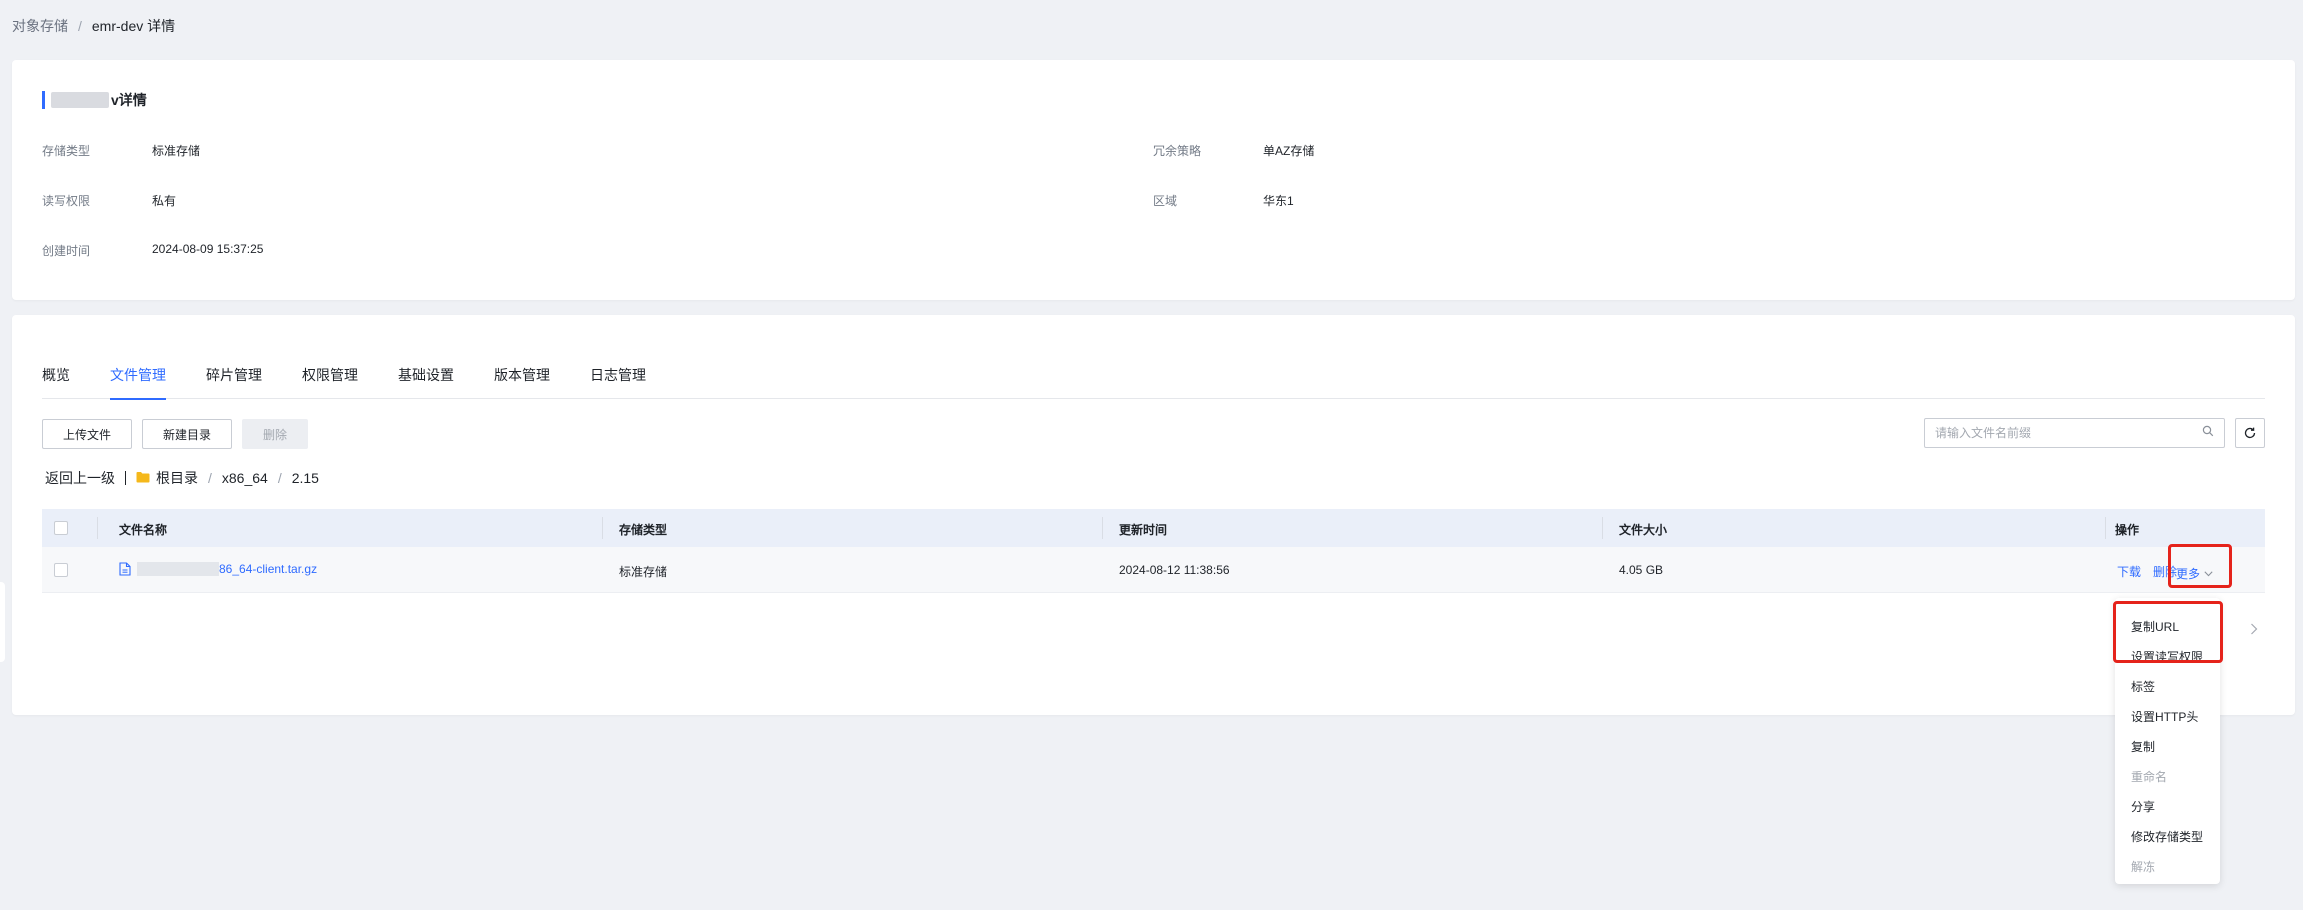 This screenshot has width=2303, height=910. What do you see at coordinates (2167, 687) in the screenshot?
I see `menu-item-tags: 标签` at bounding box center [2167, 687].